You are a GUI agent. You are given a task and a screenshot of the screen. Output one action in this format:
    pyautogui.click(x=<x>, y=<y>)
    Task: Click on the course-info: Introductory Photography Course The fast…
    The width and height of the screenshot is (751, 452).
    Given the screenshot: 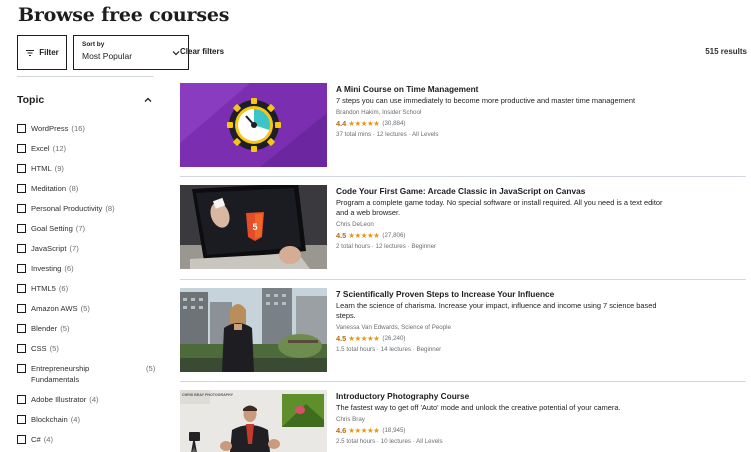 What is the action you would take?
    pyautogui.click(x=506, y=418)
    